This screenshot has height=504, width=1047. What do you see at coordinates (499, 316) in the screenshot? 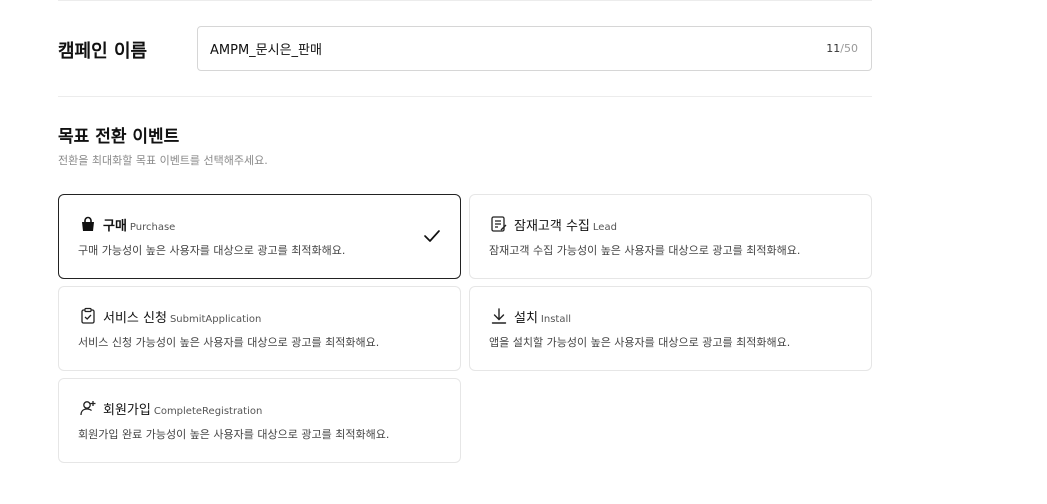
I see `download-icon` at bounding box center [499, 316].